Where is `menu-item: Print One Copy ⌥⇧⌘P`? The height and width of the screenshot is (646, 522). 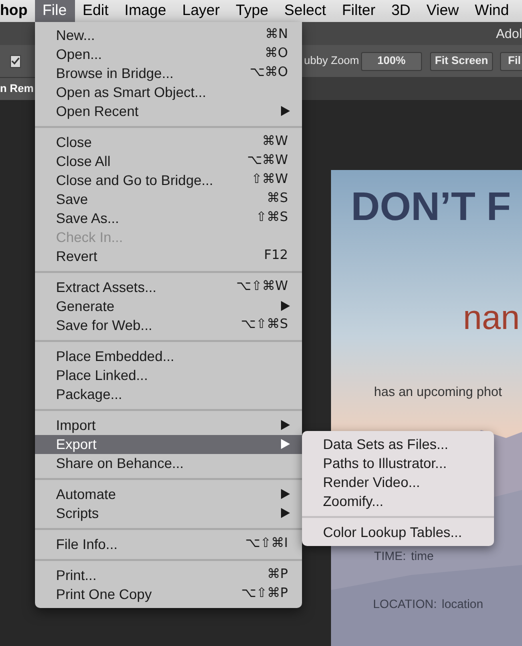 menu-item: Print One Copy ⌥⇧⌘P is located at coordinates (168, 594).